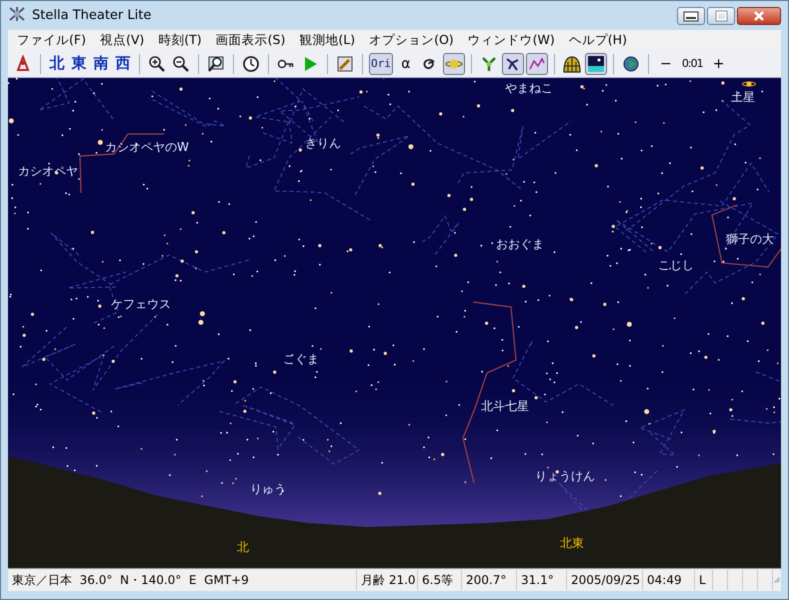 This screenshot has height=600, width=789. Describe the element at coordinates (542, 580) in the screenshot. I see `status-field: 31.1°` at that location.